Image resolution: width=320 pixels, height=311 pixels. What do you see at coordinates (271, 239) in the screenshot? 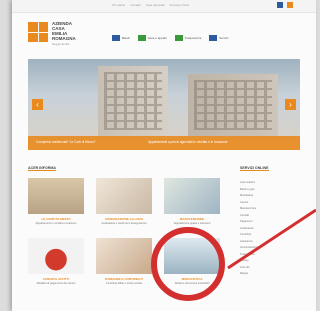
I see `callout-line` at bounding box center [271, 239].